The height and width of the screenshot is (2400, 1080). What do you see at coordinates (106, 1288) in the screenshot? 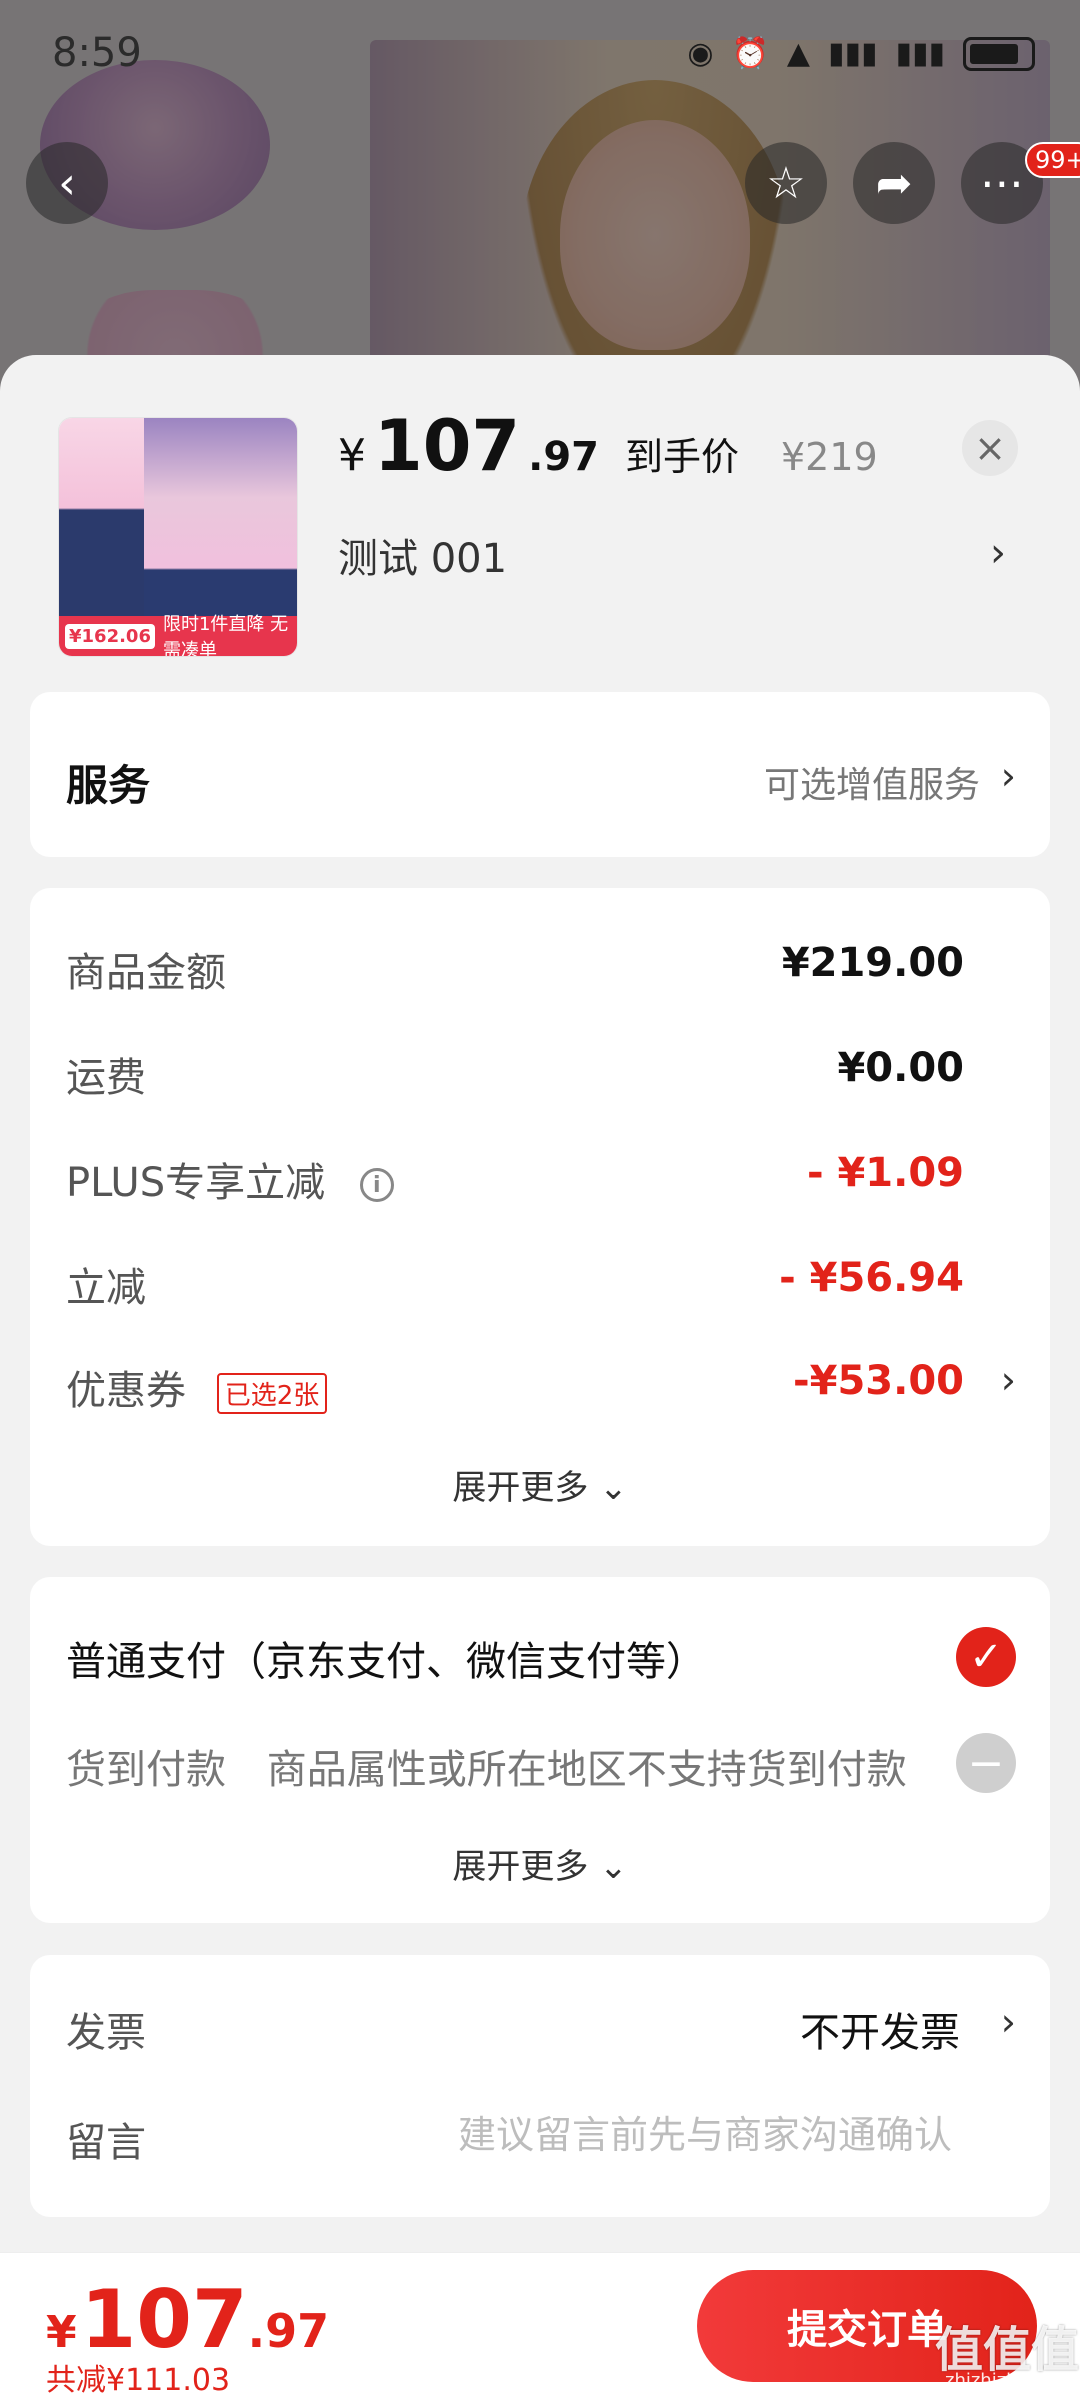
I see `price-row-label: 立减` at bounding box center [106, 1288].